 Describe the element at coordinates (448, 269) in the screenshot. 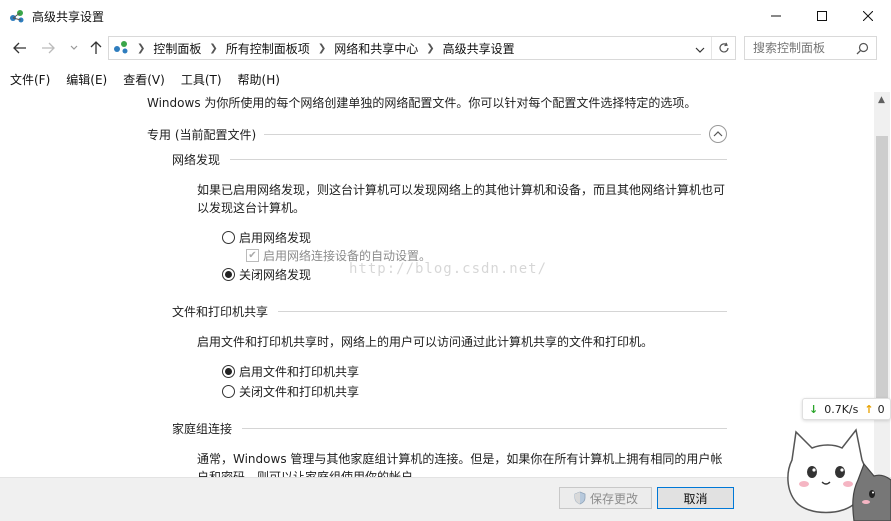

I see `watermark: http://blog.csdn.net/` at that location.